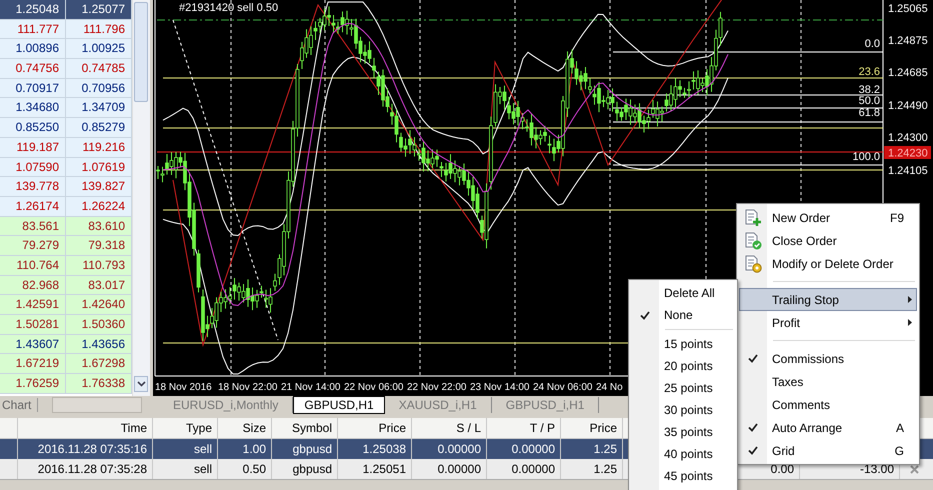 The image size is (933, 490). I want to click on chart-tab: GBPUSD,H1, so click(339, 405).